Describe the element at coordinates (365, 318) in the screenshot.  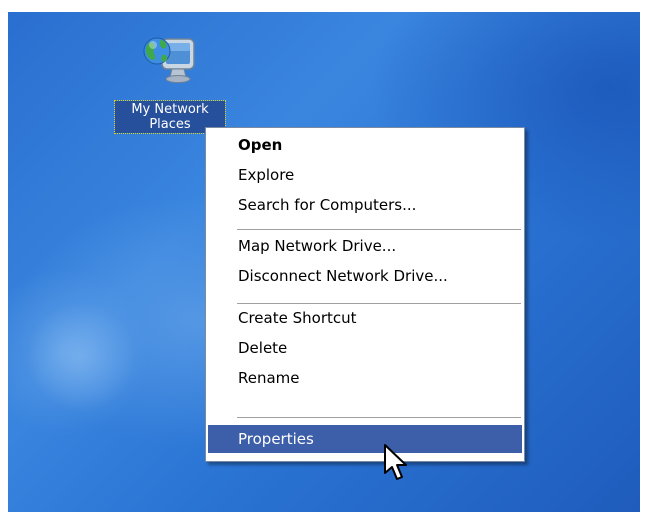
I see `menu-item-create-shortcut: Create Shortcut` at that location.